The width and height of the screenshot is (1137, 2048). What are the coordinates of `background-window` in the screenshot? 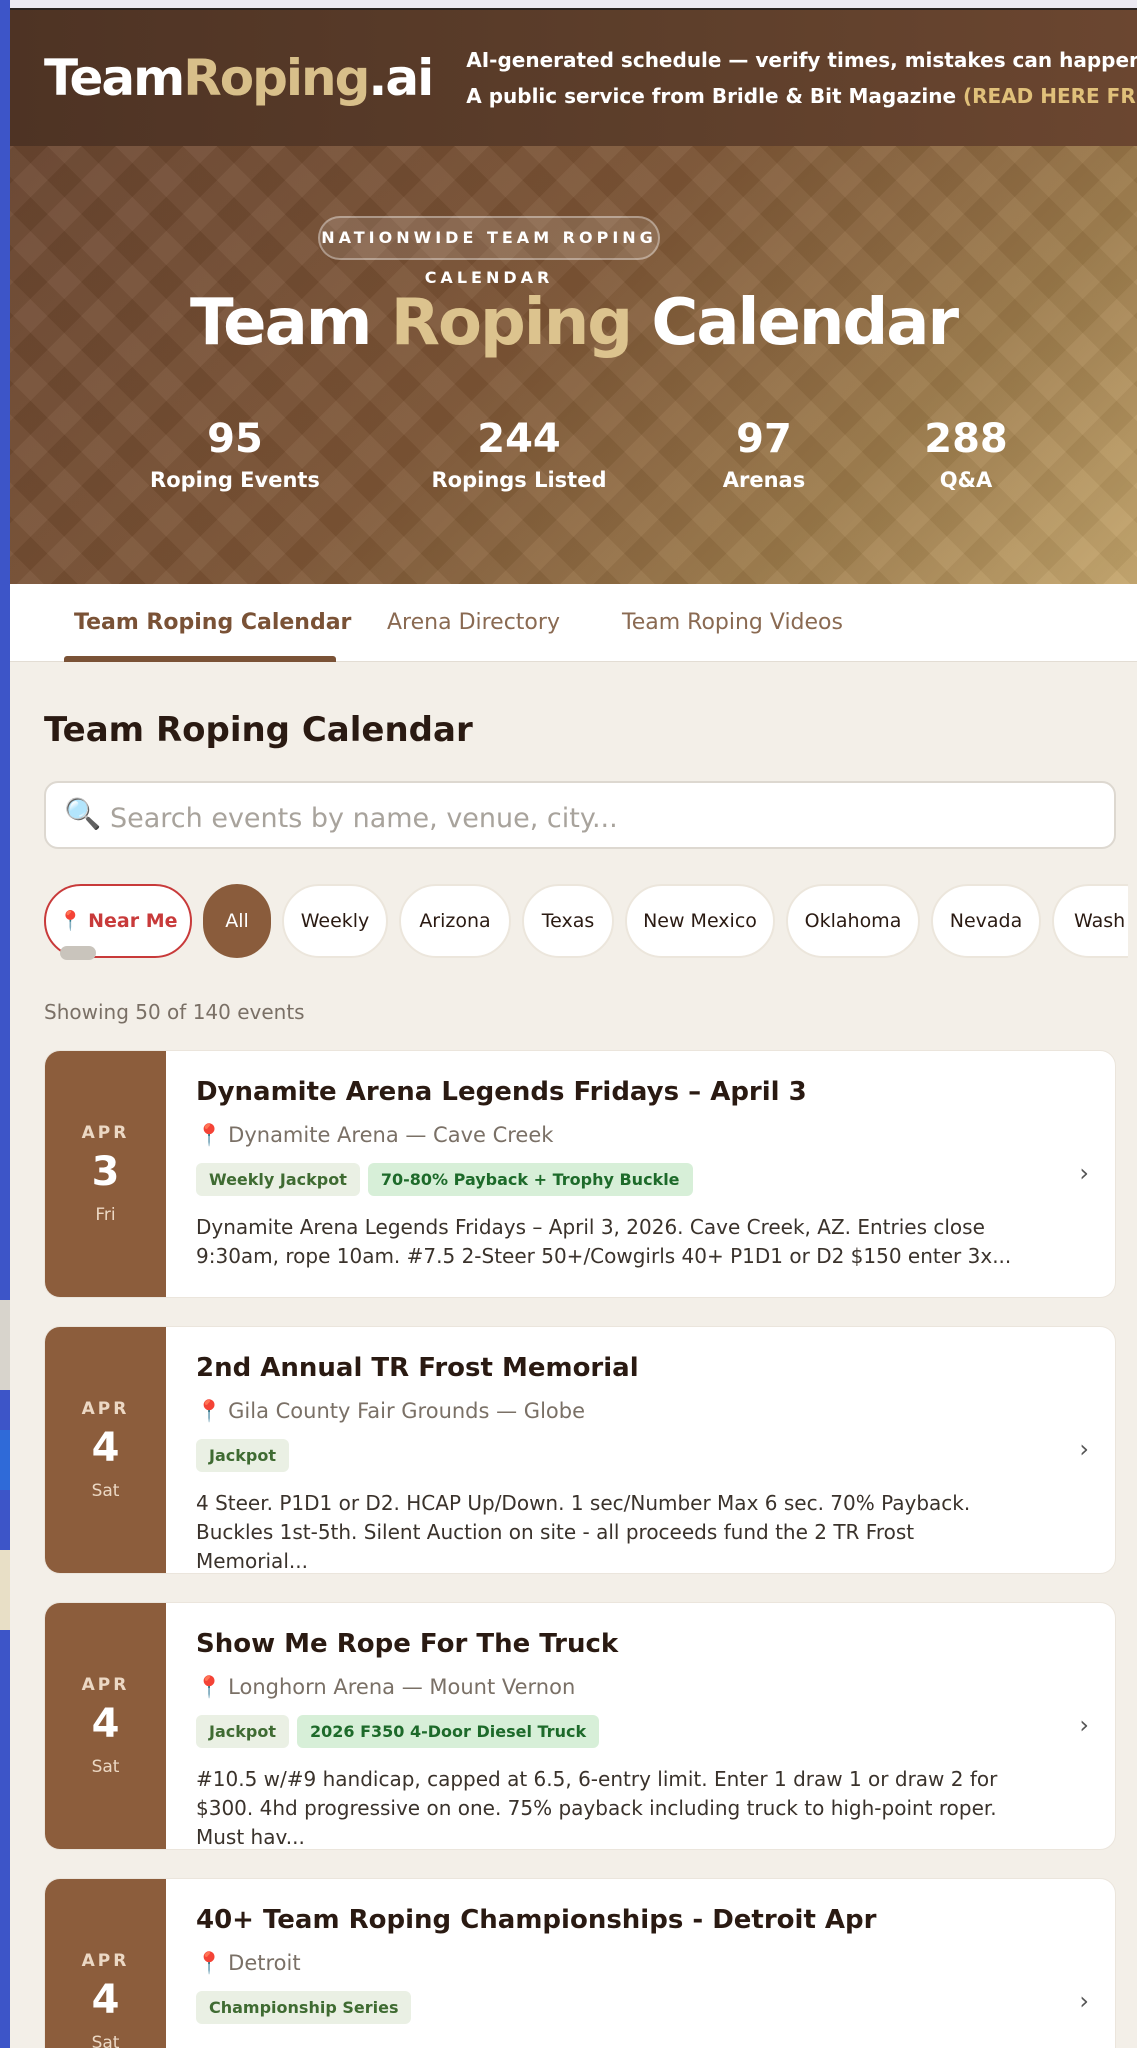 It's located at (5, 1024).